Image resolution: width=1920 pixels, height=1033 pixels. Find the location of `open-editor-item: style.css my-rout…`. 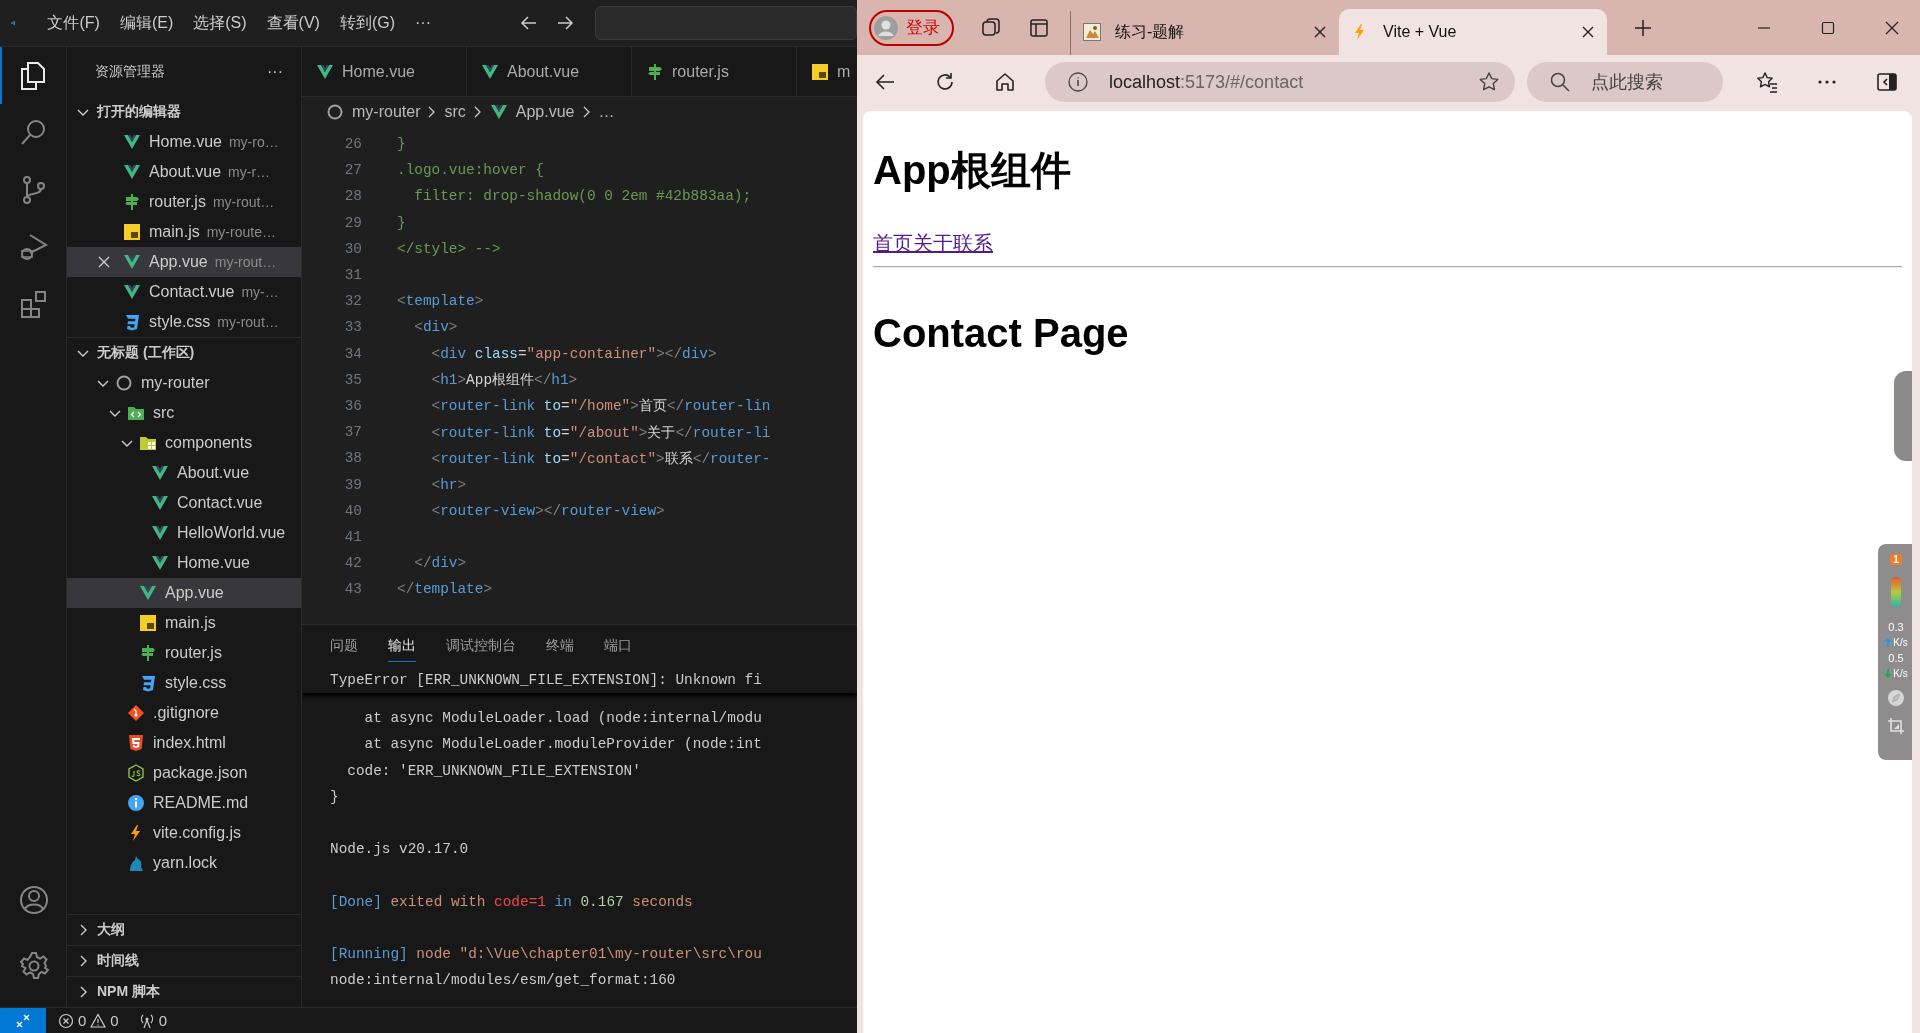

open-editor-item: style.css my-rout… is located at coordinates (184, 322).